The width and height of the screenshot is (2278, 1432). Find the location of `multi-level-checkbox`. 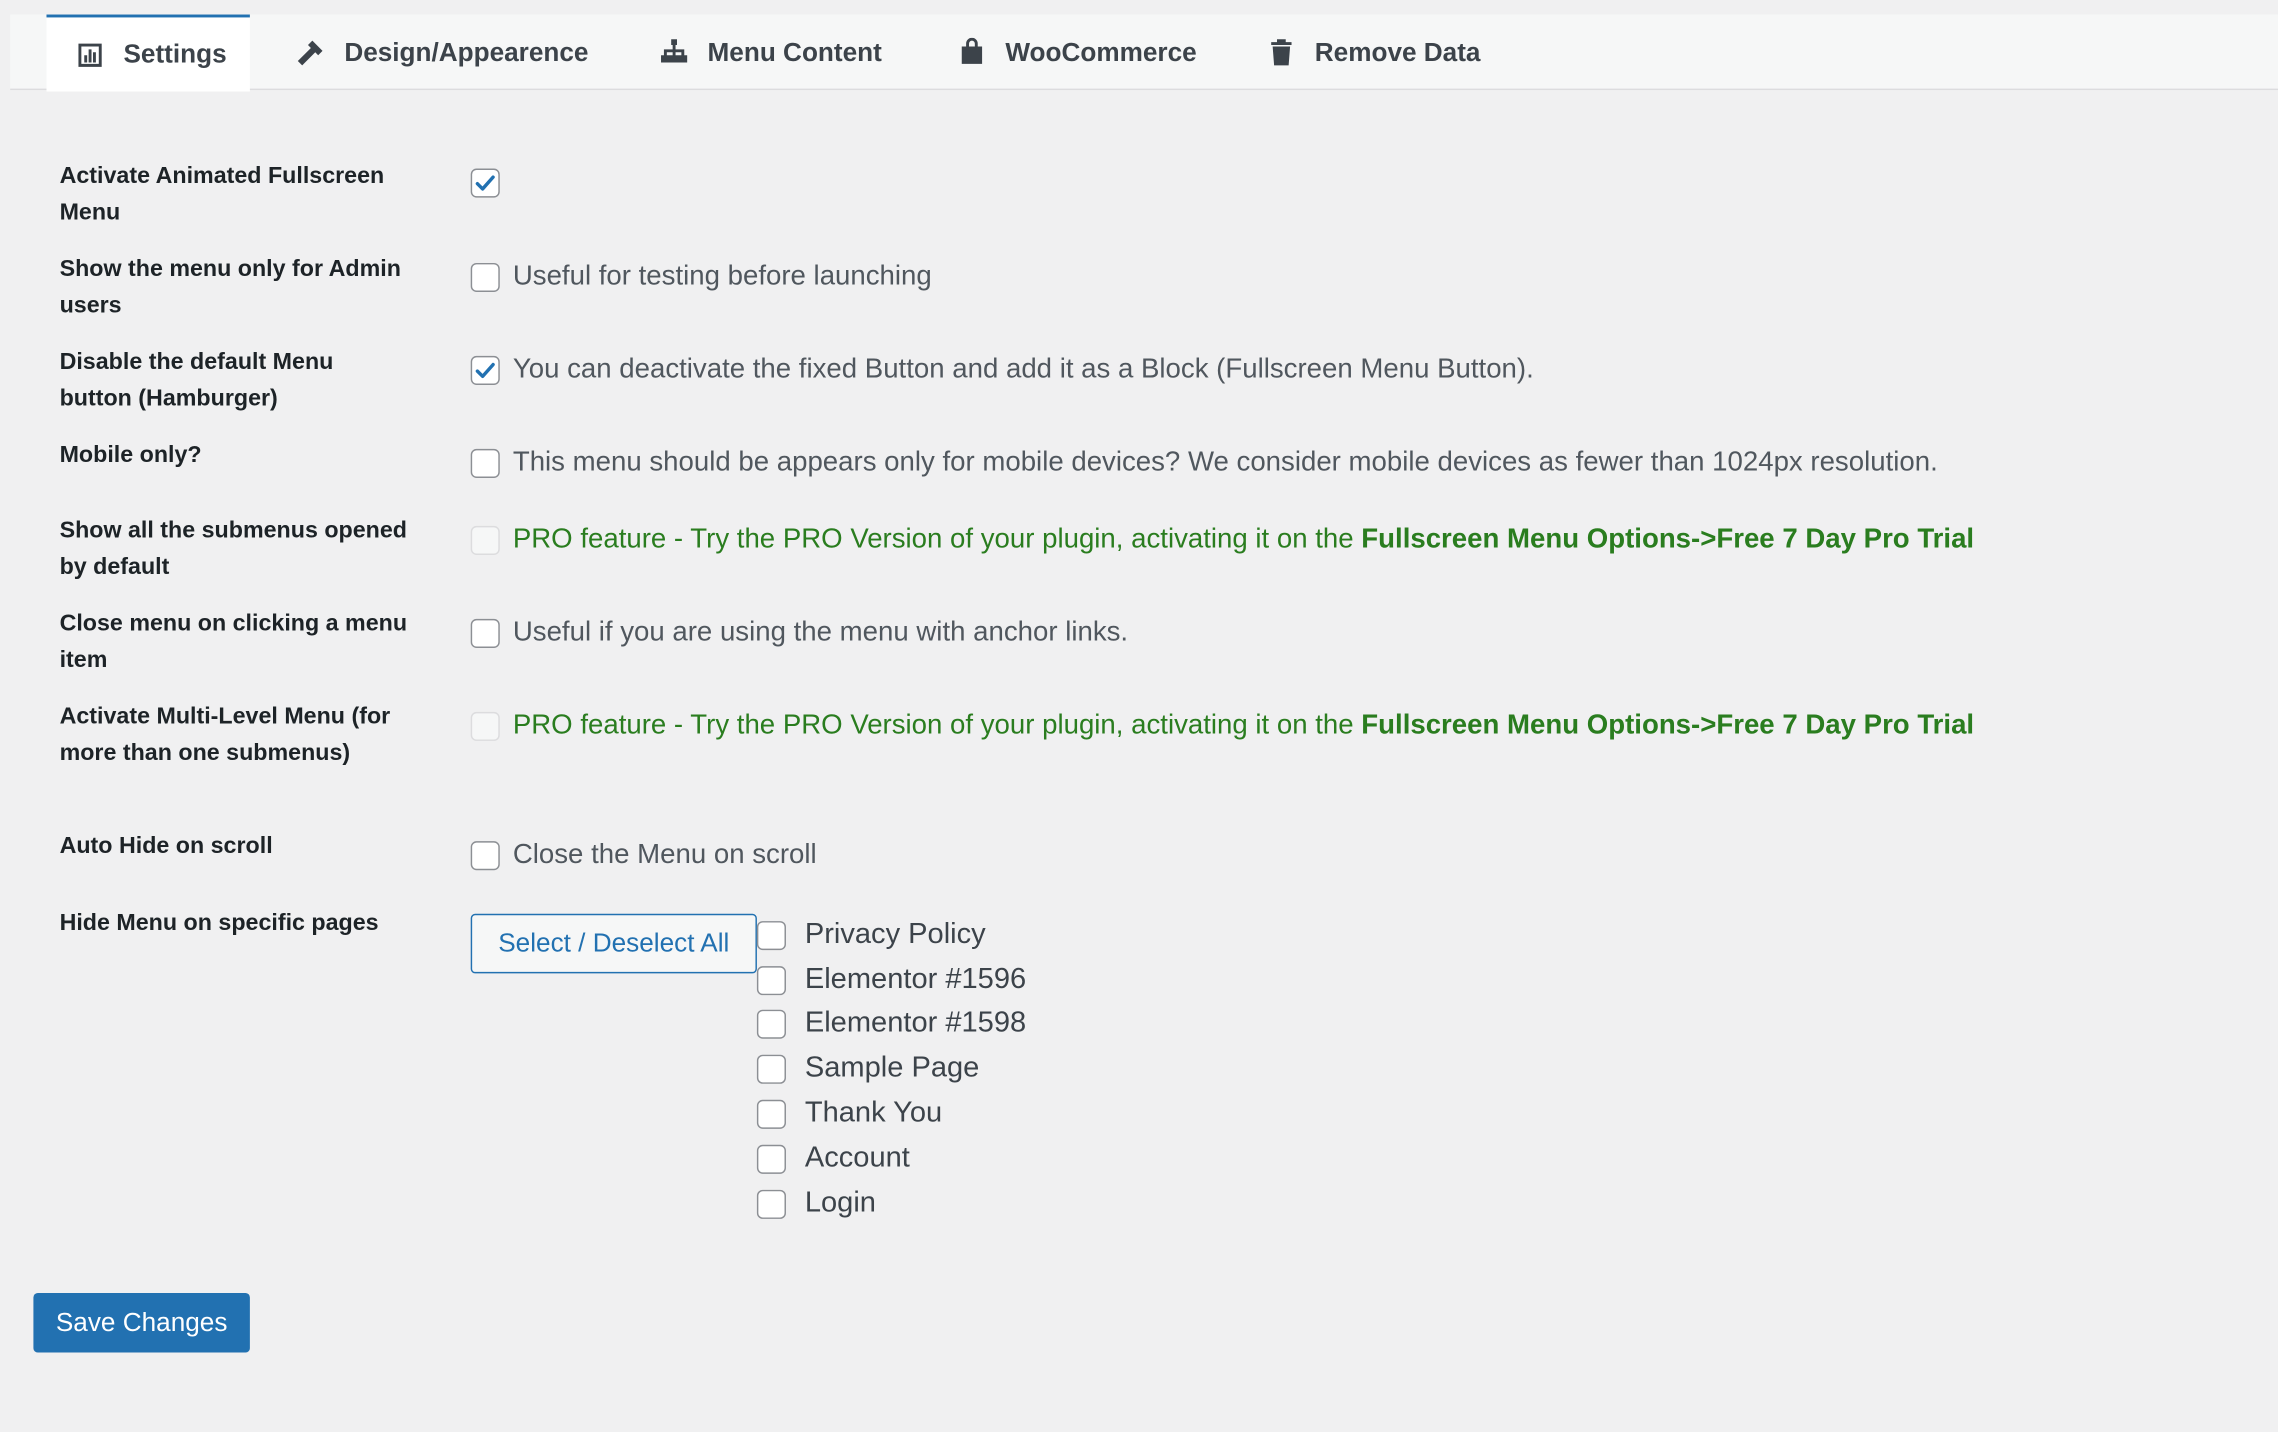

multi-level-checkbox is located at coordinates (485, 726).